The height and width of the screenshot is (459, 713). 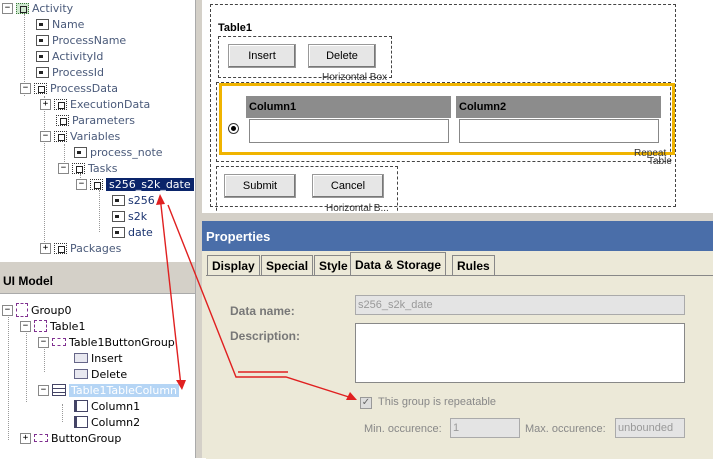 What do you see at coordinates (138, 216) in the screenshot?
I see `tree-node-label: s2k` at bounding box center [138, 216].